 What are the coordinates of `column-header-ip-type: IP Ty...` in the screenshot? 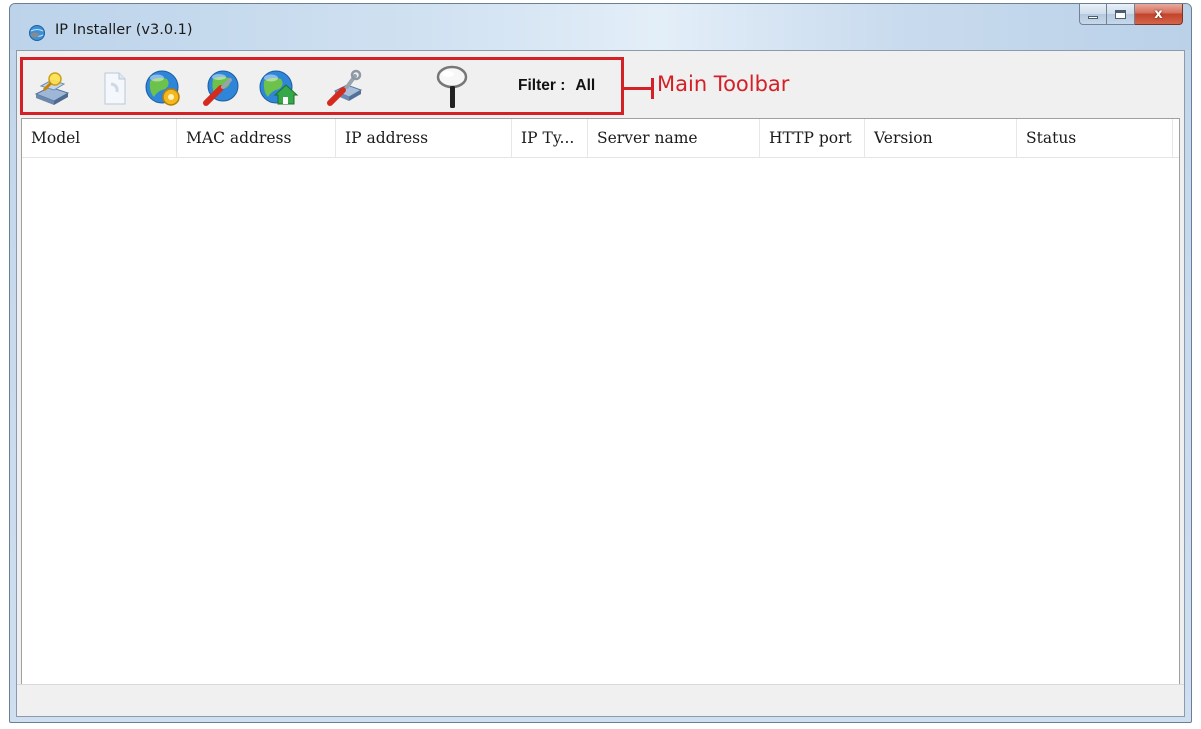 It's located at (550, 138).